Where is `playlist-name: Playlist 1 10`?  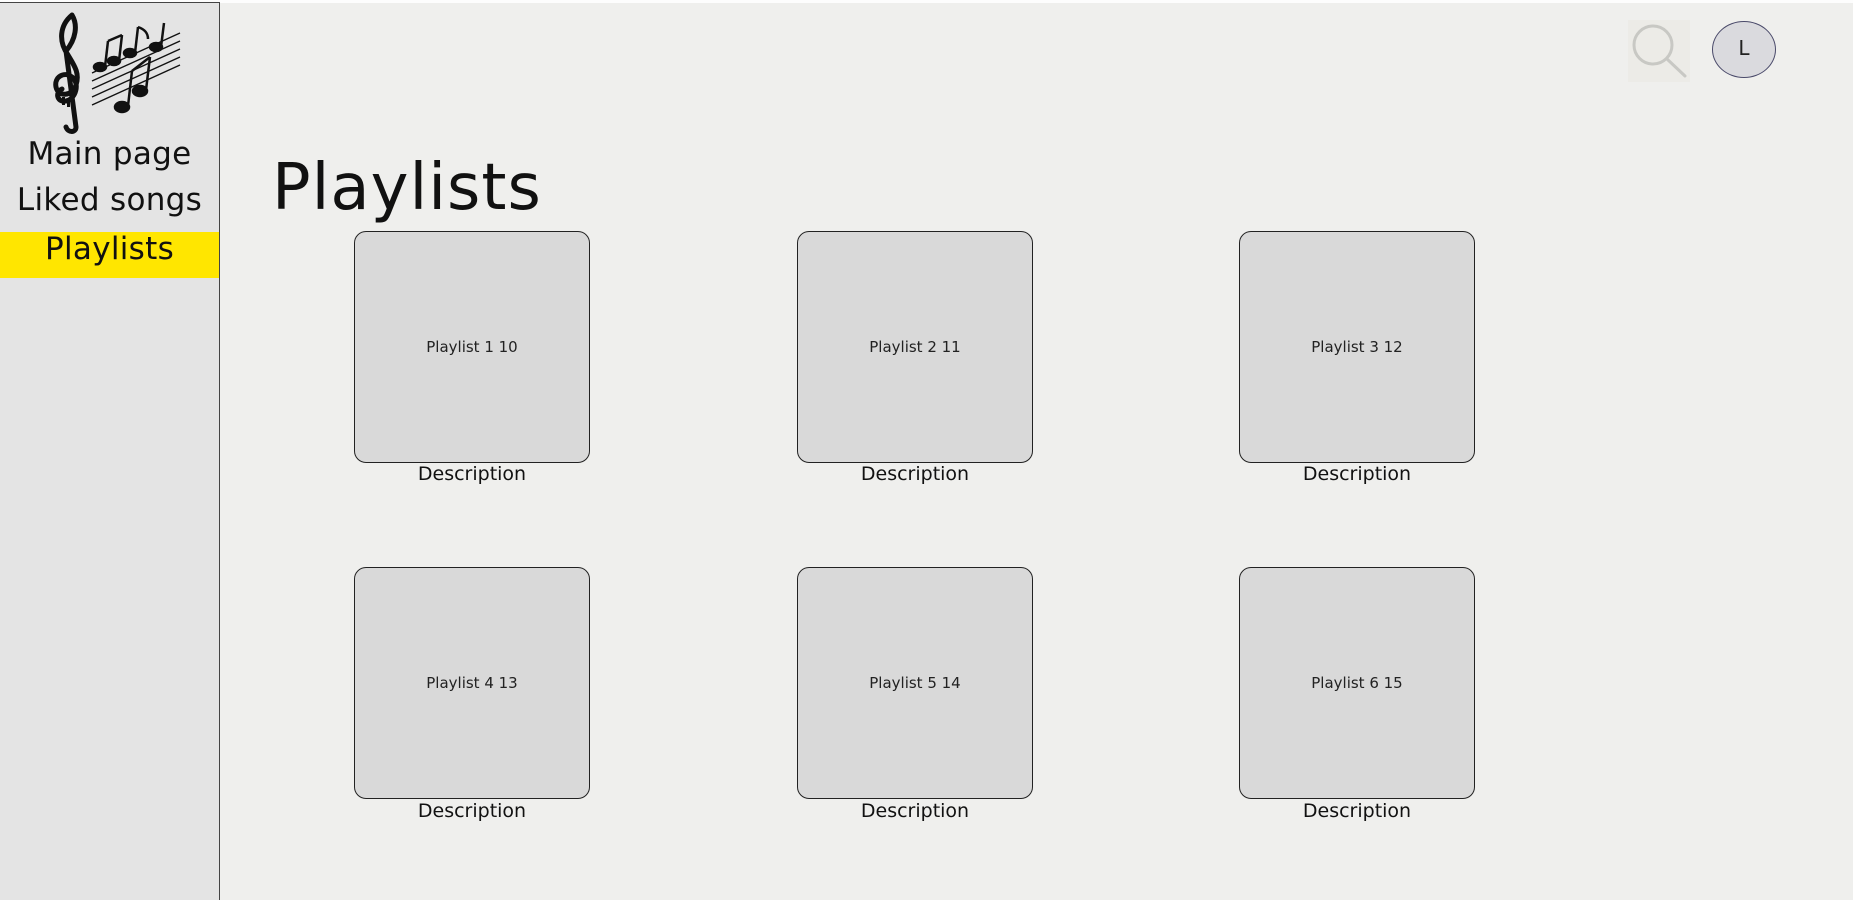
playlist-name: Playlist 1 10 is located at coordinates (472, 347).